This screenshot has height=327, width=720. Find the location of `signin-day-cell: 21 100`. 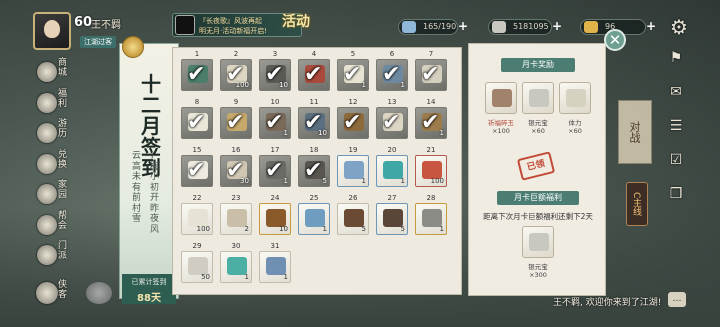

signin-day-cell: 21 100 is located at coordinates (431, 167).